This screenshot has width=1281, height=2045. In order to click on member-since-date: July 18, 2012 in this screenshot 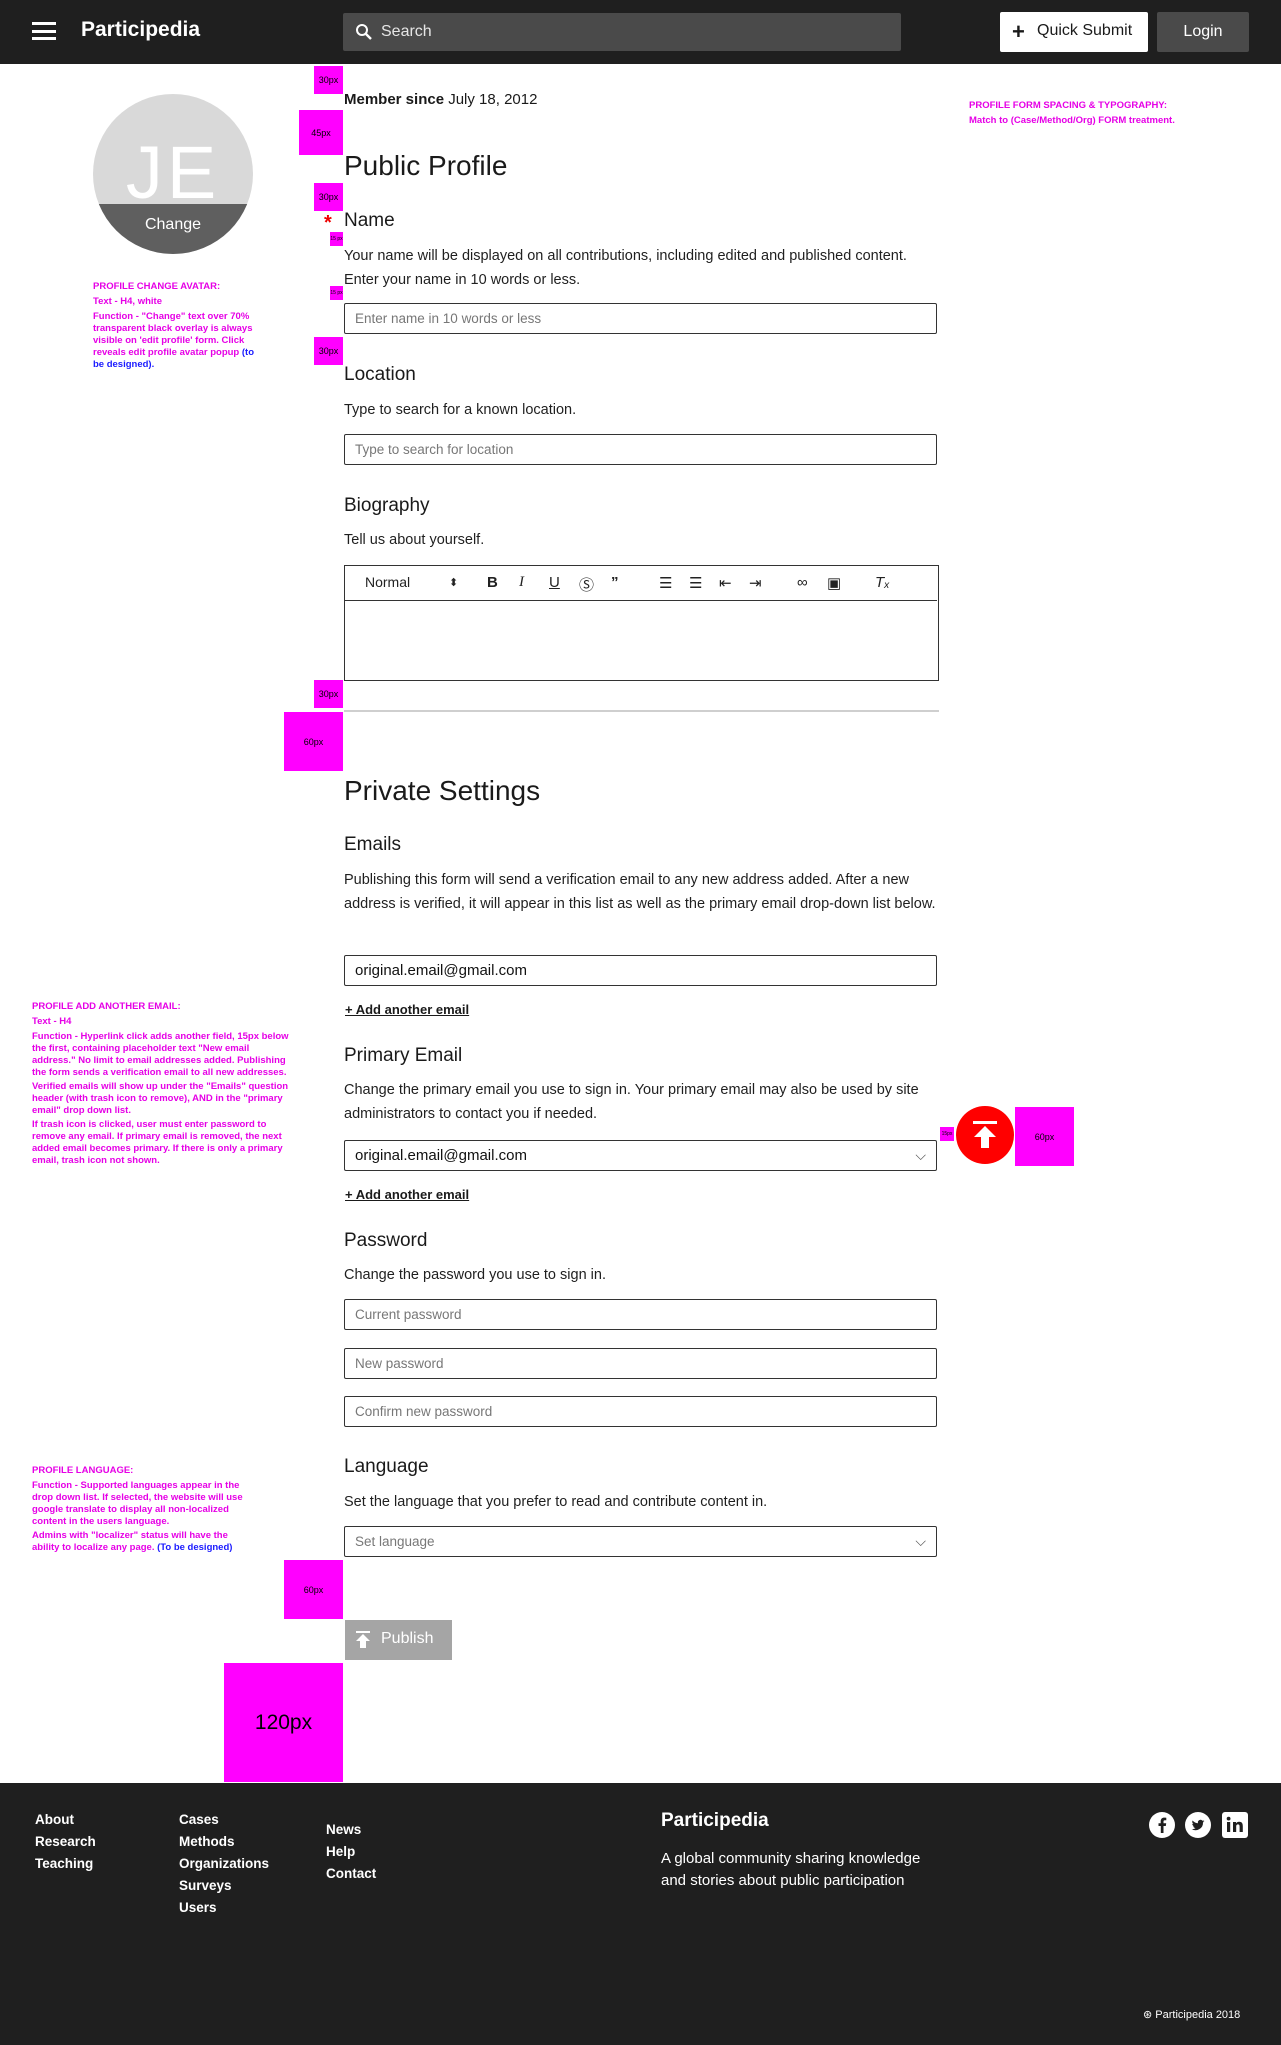, I will do `click(493, 99)`.